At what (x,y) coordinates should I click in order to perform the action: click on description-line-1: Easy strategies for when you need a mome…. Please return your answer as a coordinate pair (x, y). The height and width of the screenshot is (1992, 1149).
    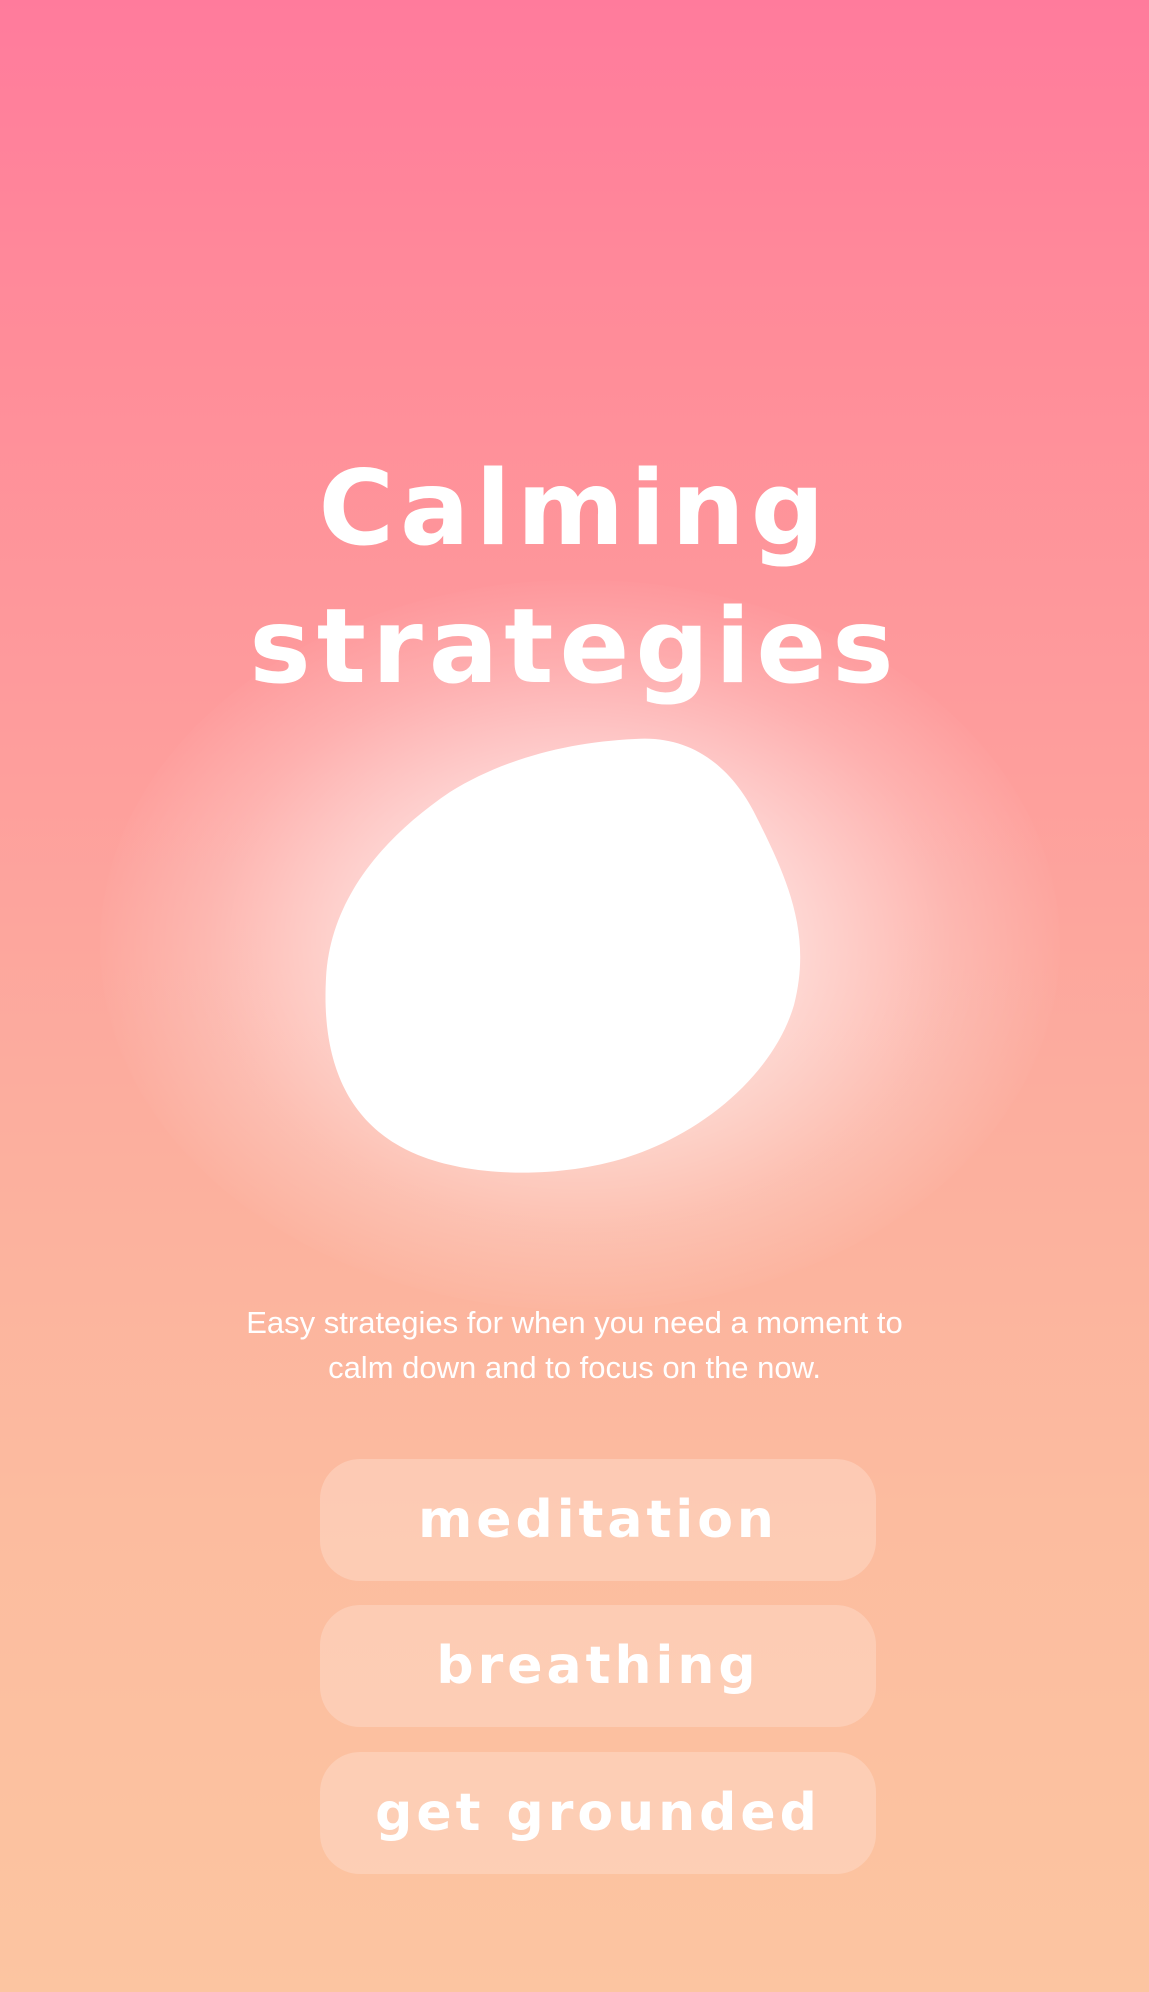
    Looking at the image, I should click on (574, 1322).